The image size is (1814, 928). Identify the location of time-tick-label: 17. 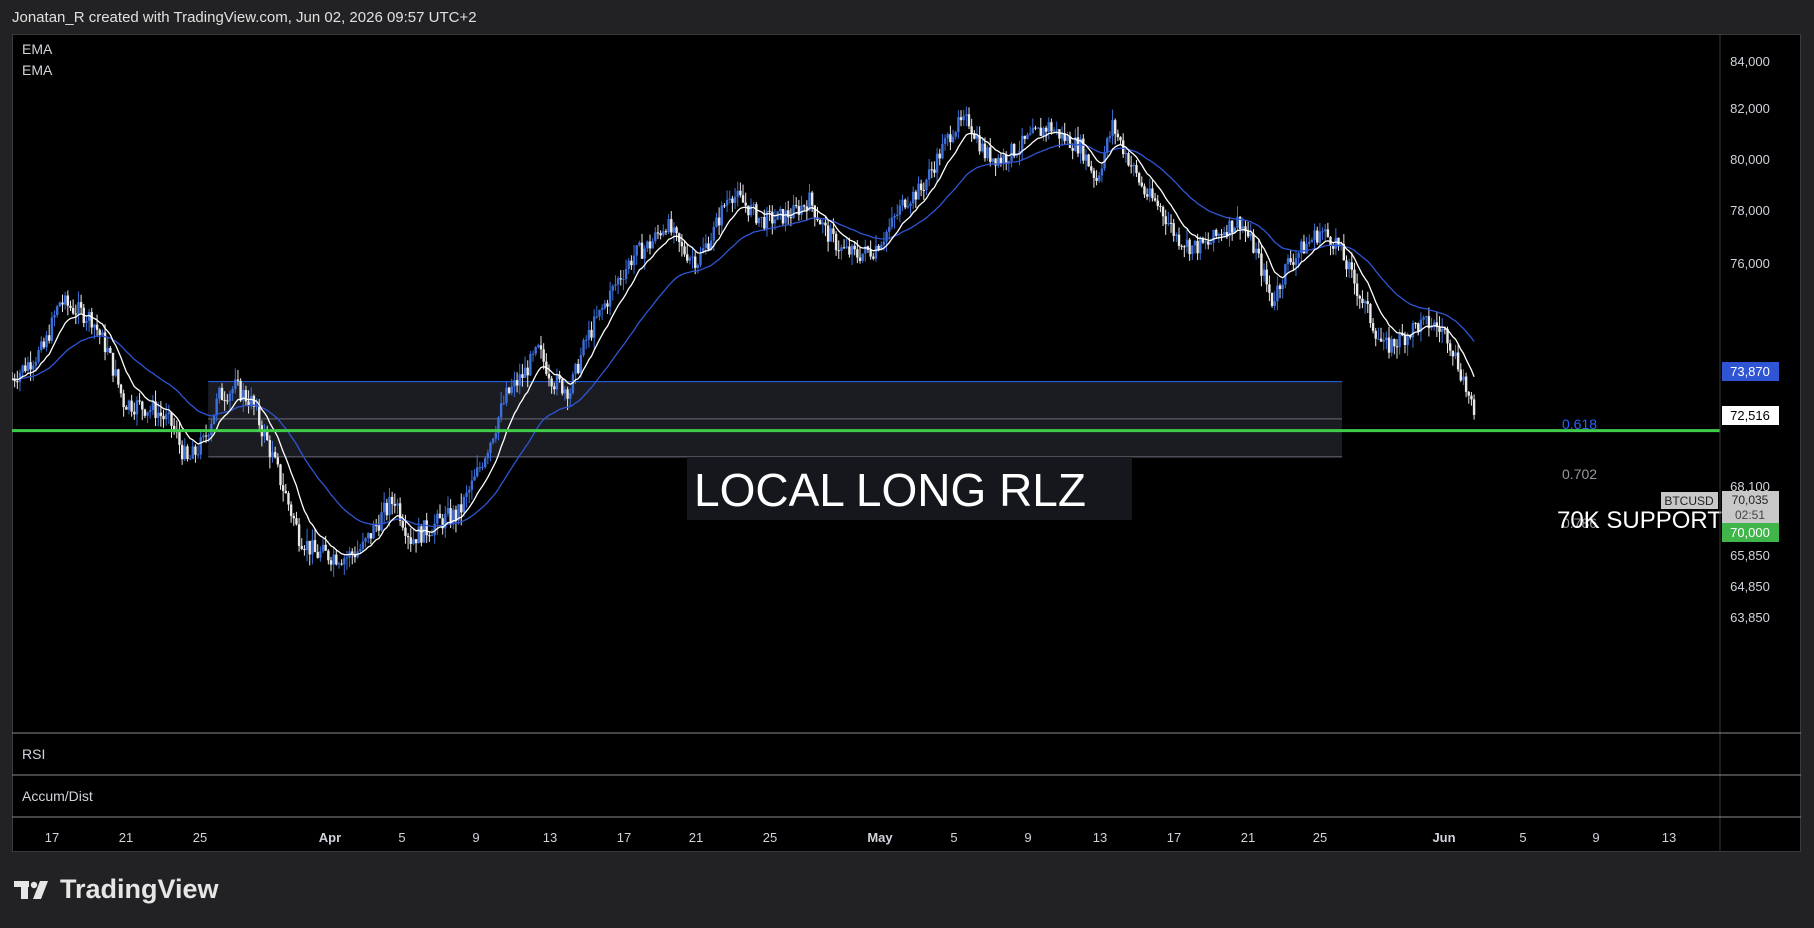
(1174, 837).